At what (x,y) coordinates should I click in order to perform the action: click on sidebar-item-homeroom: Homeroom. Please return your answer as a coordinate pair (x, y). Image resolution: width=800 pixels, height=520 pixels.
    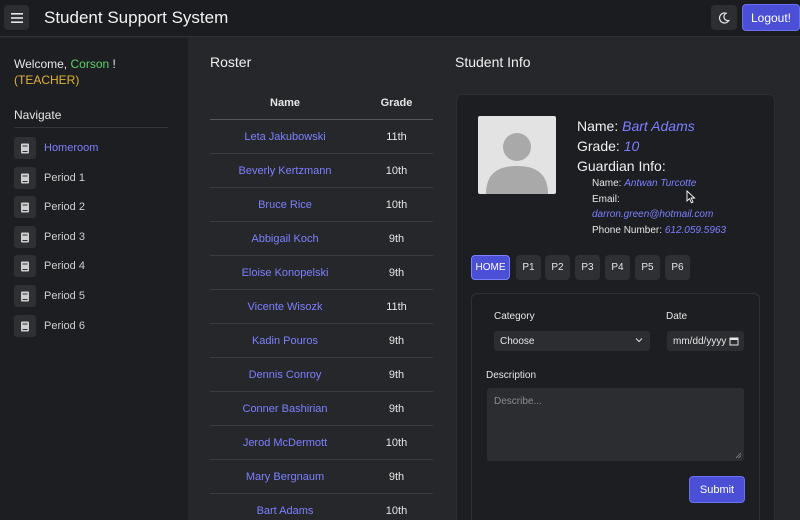
    Looking at the image, I should click on (56, 148).